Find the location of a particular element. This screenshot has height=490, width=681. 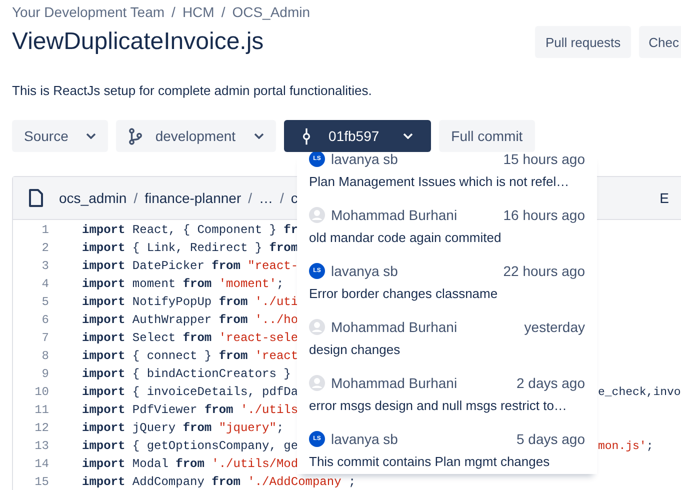

code-line: import React, { Component } fr is located at coordinates (190, 230).